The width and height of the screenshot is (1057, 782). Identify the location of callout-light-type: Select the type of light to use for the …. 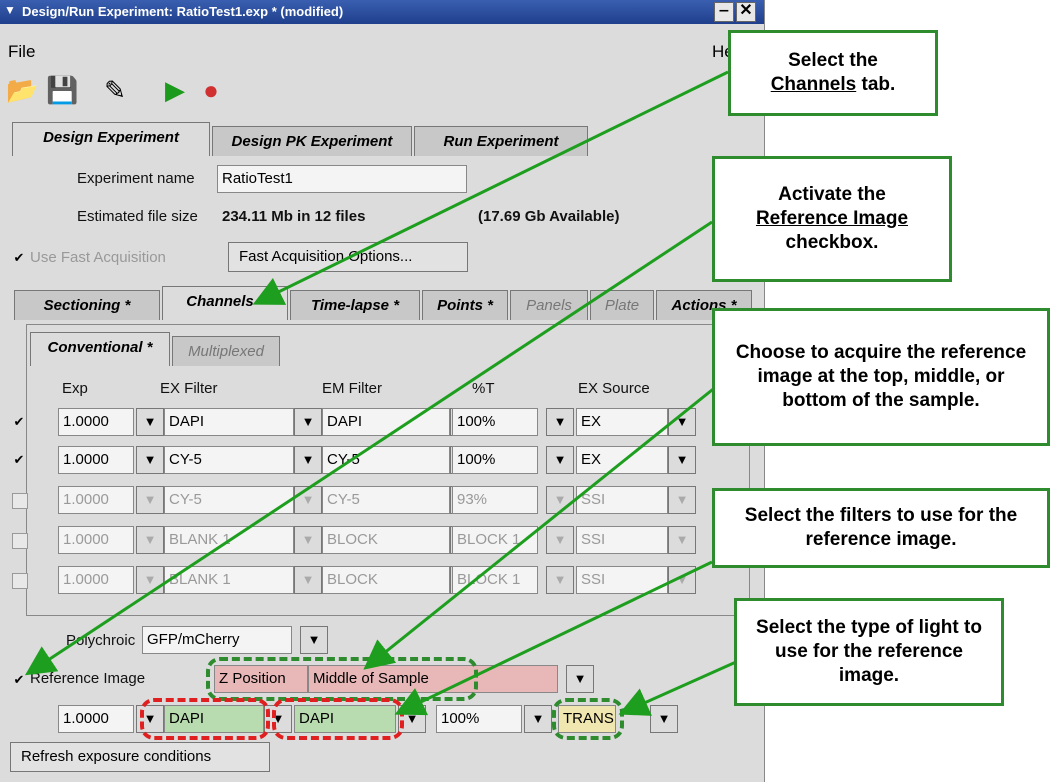
(869, 652).